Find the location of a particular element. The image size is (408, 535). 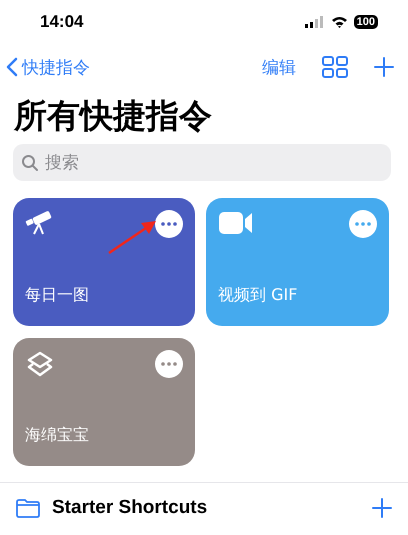

back-button: 快捷指令 is located at coordinates (48, 67).